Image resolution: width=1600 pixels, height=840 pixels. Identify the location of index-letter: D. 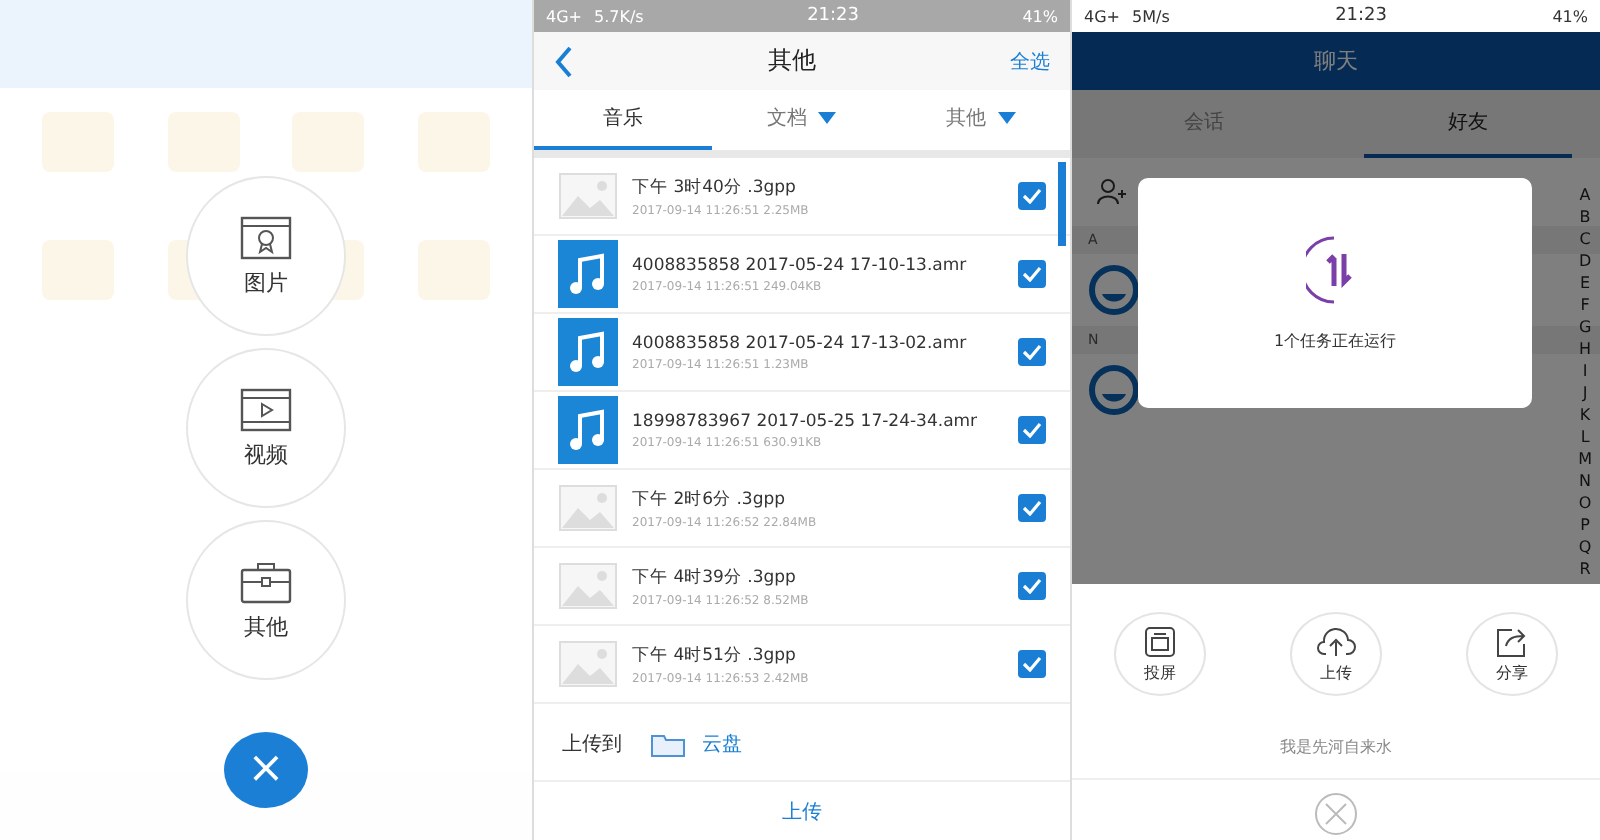
(1585, 261).